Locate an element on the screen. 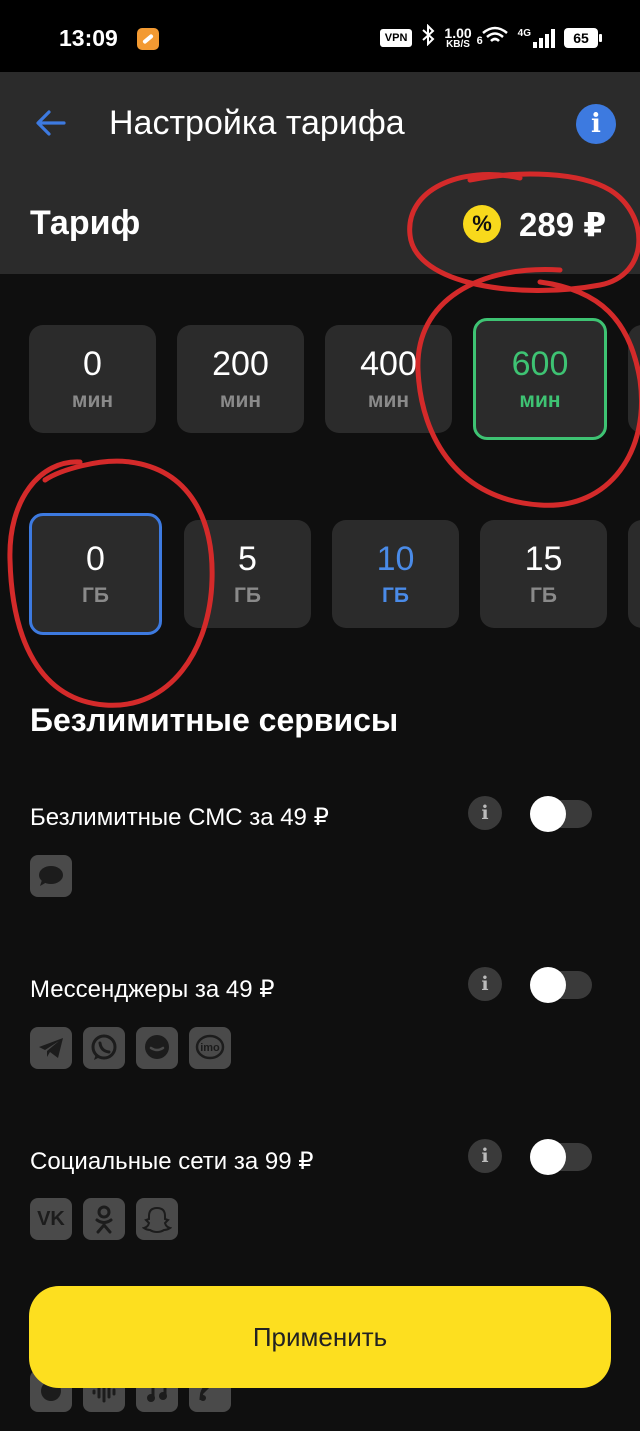  imo-icon: imo is located at coordinates (210, 1048).